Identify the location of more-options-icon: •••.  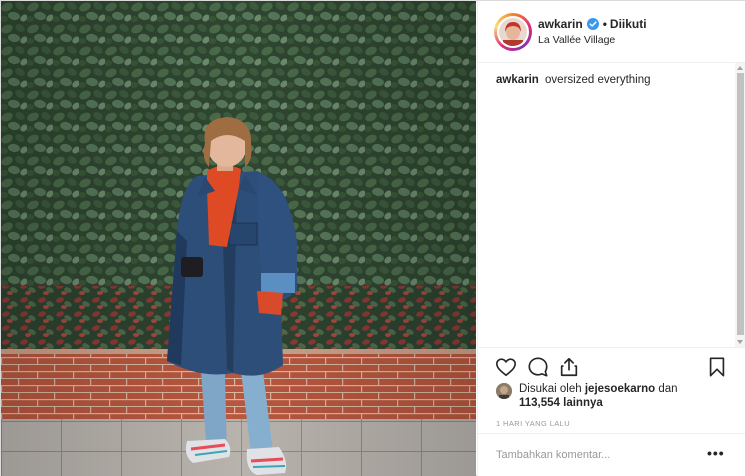
(716, 453).